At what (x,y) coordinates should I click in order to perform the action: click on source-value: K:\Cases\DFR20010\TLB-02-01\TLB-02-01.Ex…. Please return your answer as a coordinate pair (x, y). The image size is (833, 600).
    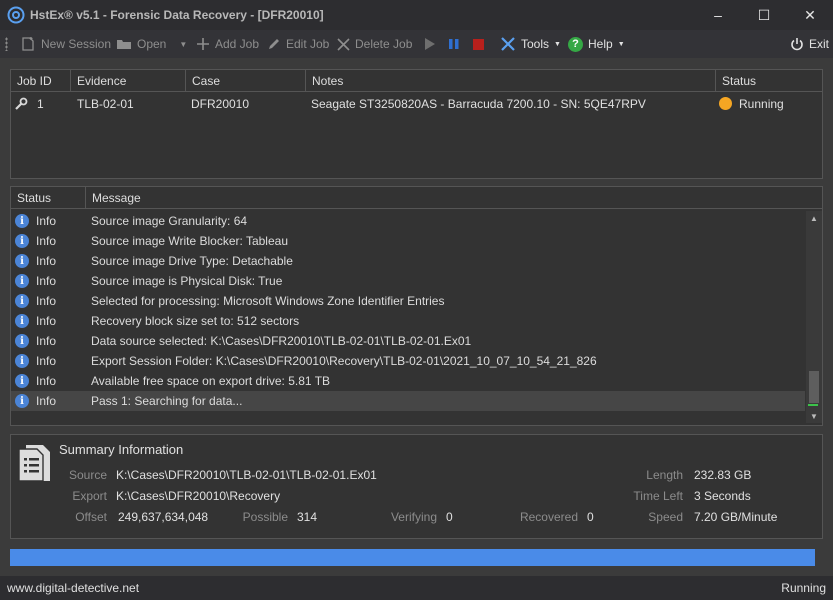
    Looking at the image, I should click on (246, 475).